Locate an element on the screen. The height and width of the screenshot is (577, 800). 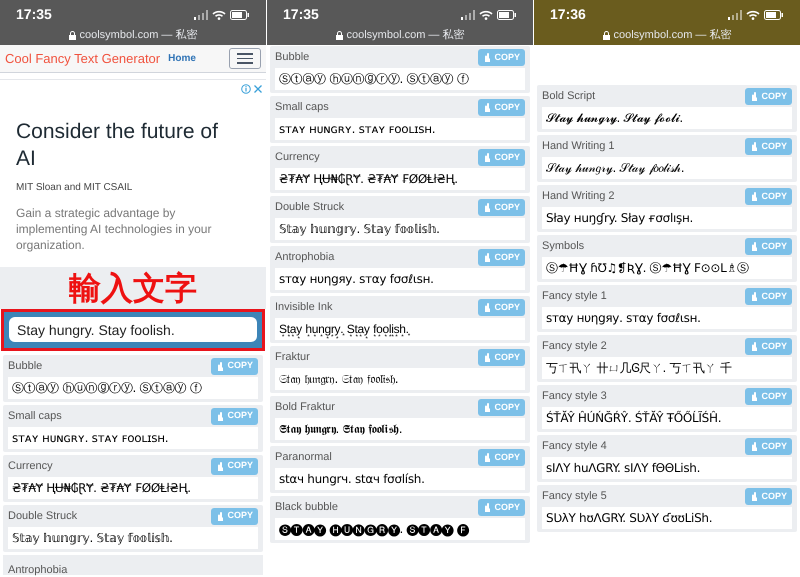
clock-time: 17:36 is located at coordinates (568, 14).